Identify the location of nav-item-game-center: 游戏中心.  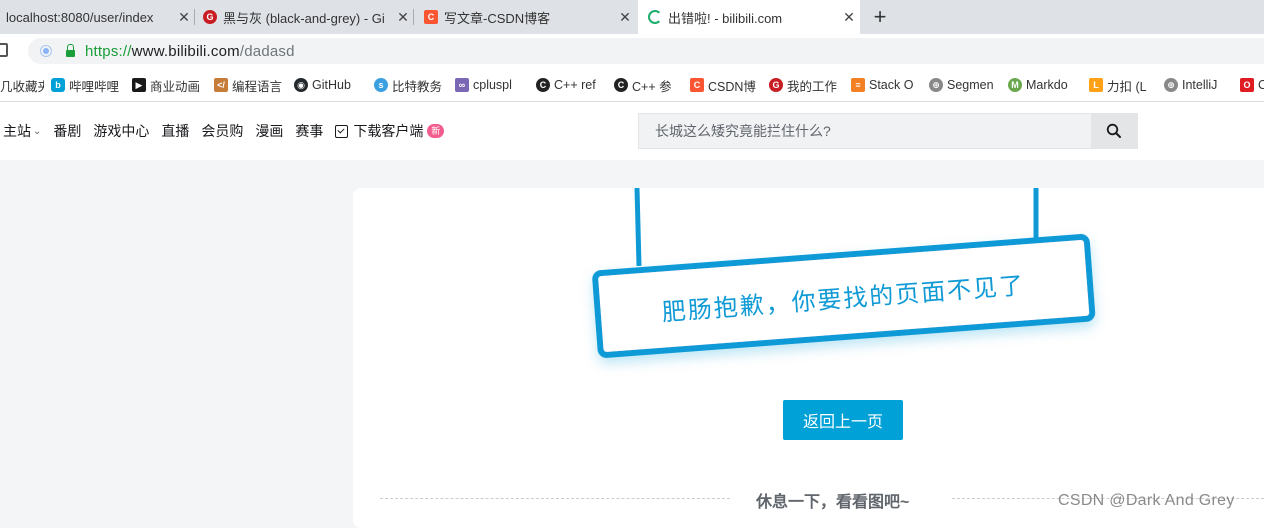
(121, 131).